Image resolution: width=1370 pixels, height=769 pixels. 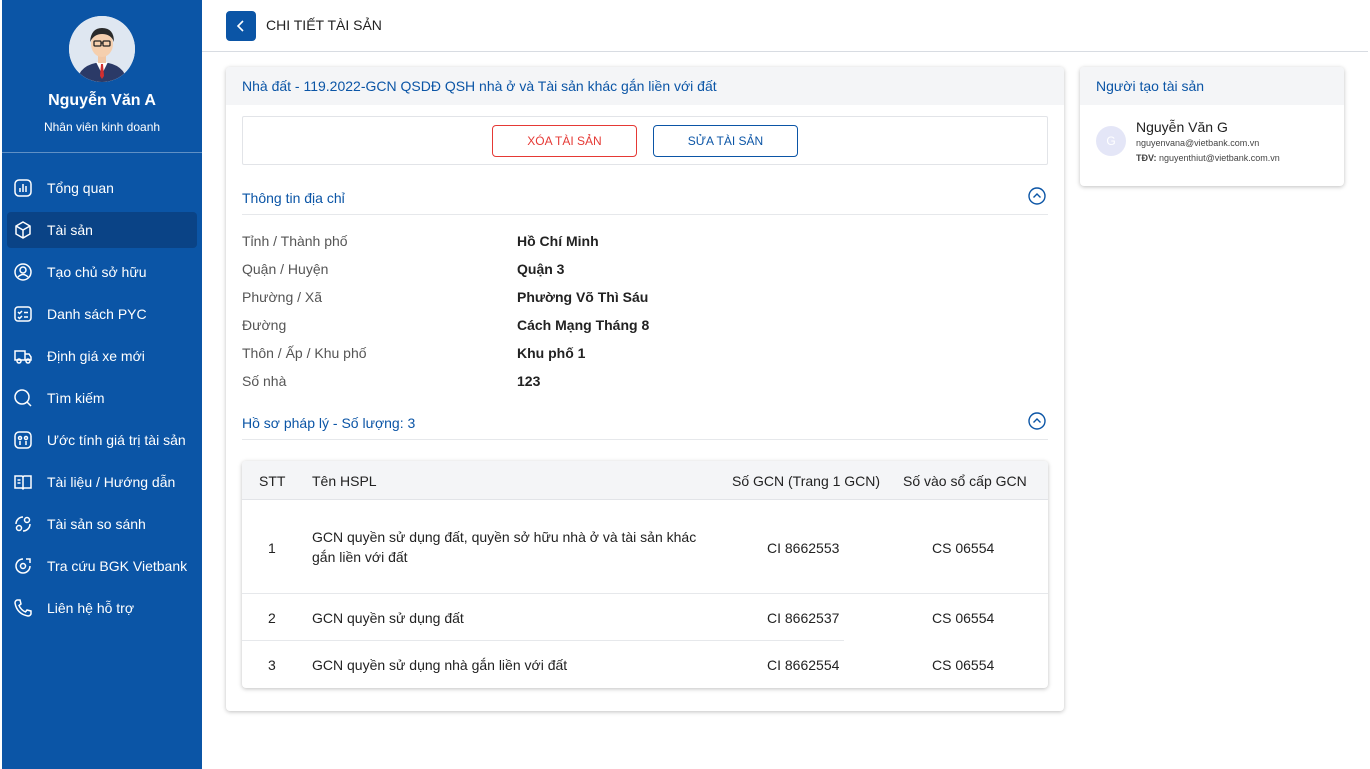 I want to click on address-key: Thôn / Ấp / Khu phố, so click(x=304, y=353).